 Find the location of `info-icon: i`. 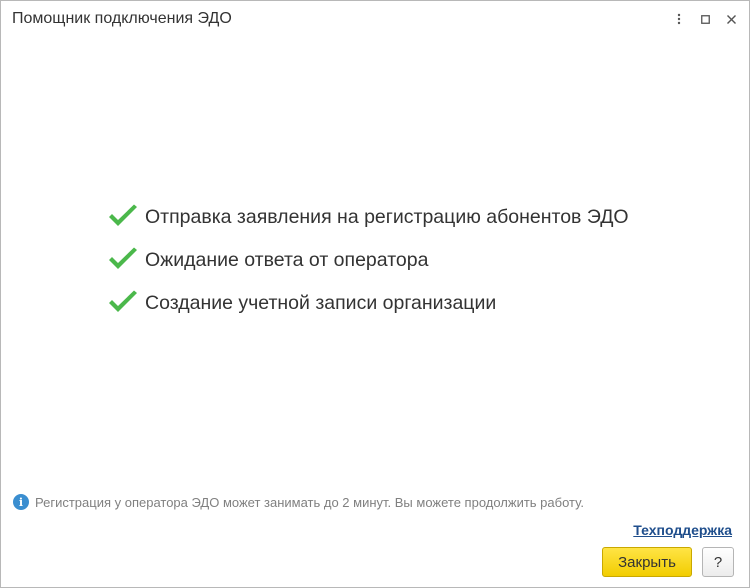

info-icon: i is located at coordinates (21, 502).